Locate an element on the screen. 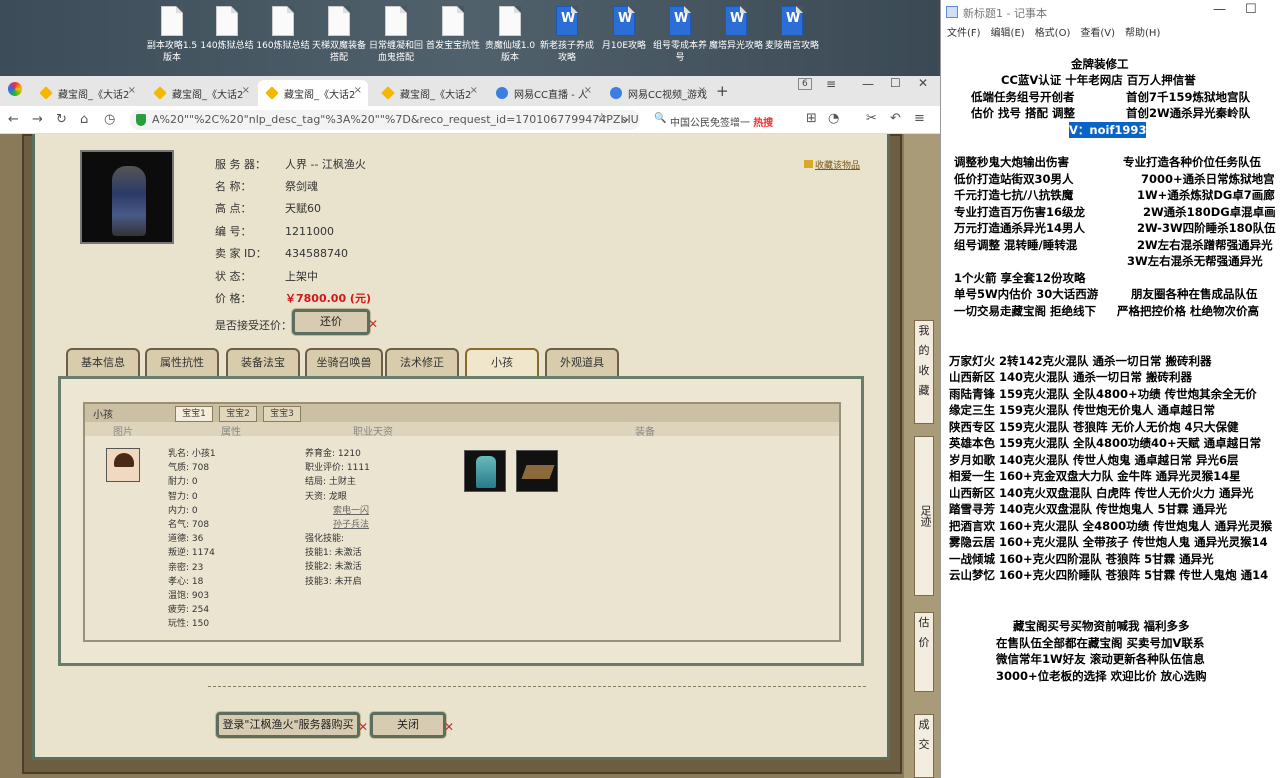 This screenshot has height=778, width=1280. desktop-icon: 天梯双魔装备搭配 is located at coordinates (339, 35).